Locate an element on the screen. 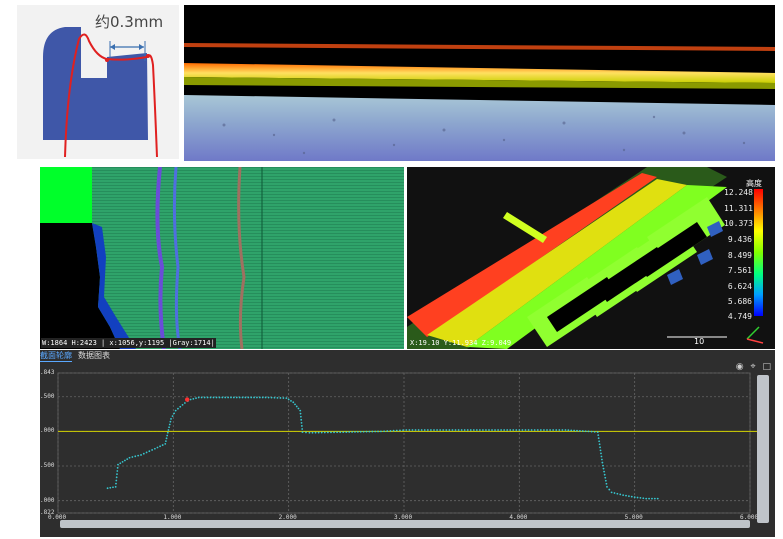  legend-value: 12.248 is located at coordinates (738, 192).